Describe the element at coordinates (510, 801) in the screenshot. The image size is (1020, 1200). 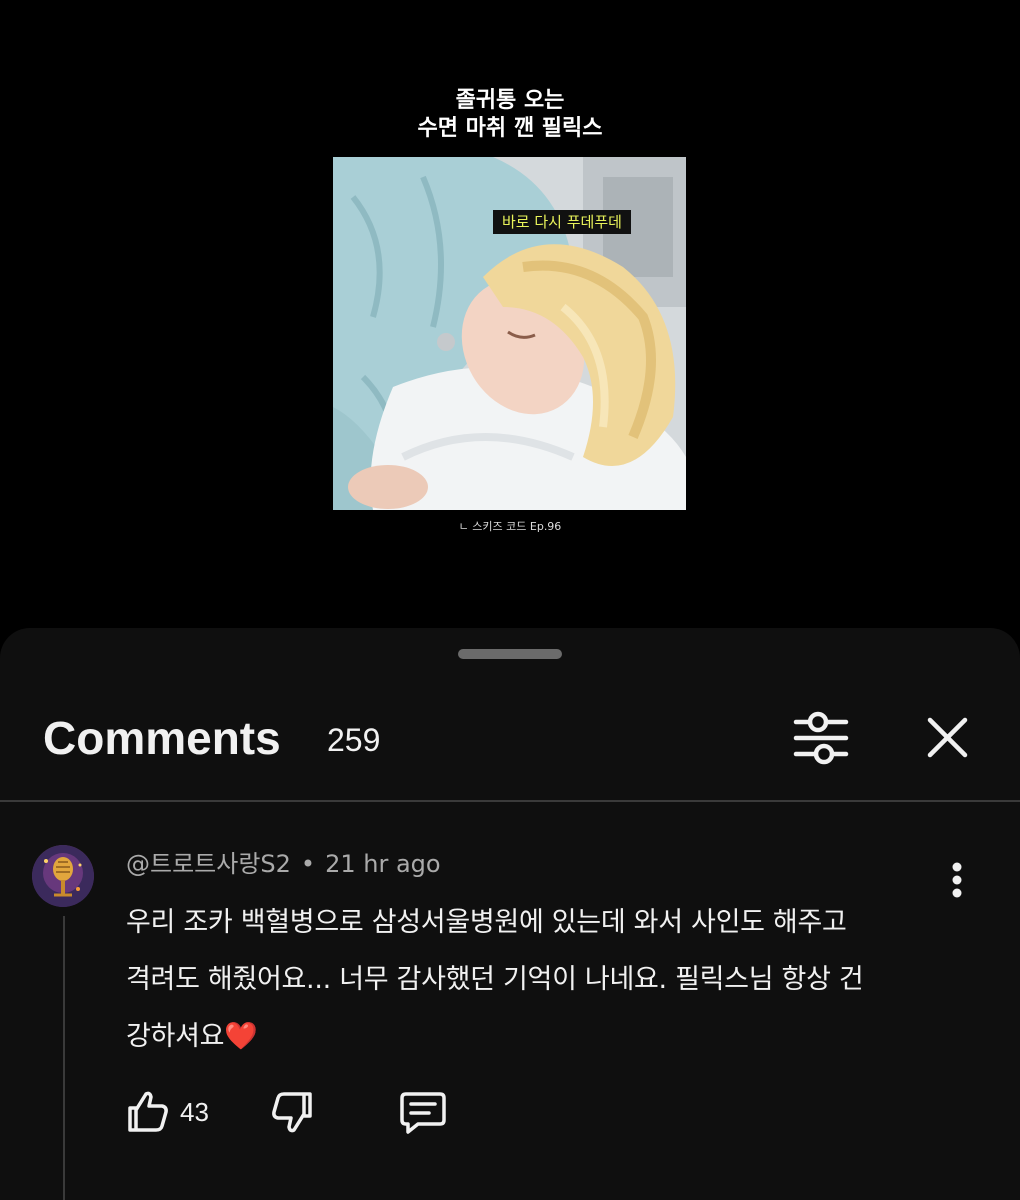
I see `header-divider` at that location.